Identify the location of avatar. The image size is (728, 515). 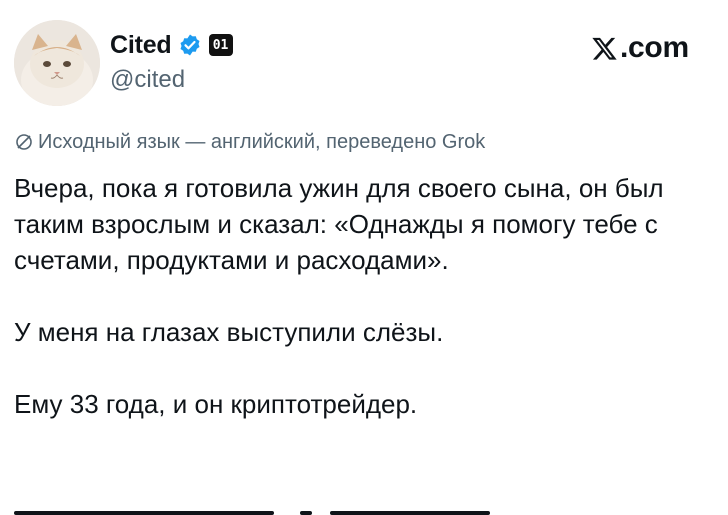
(57, 63).